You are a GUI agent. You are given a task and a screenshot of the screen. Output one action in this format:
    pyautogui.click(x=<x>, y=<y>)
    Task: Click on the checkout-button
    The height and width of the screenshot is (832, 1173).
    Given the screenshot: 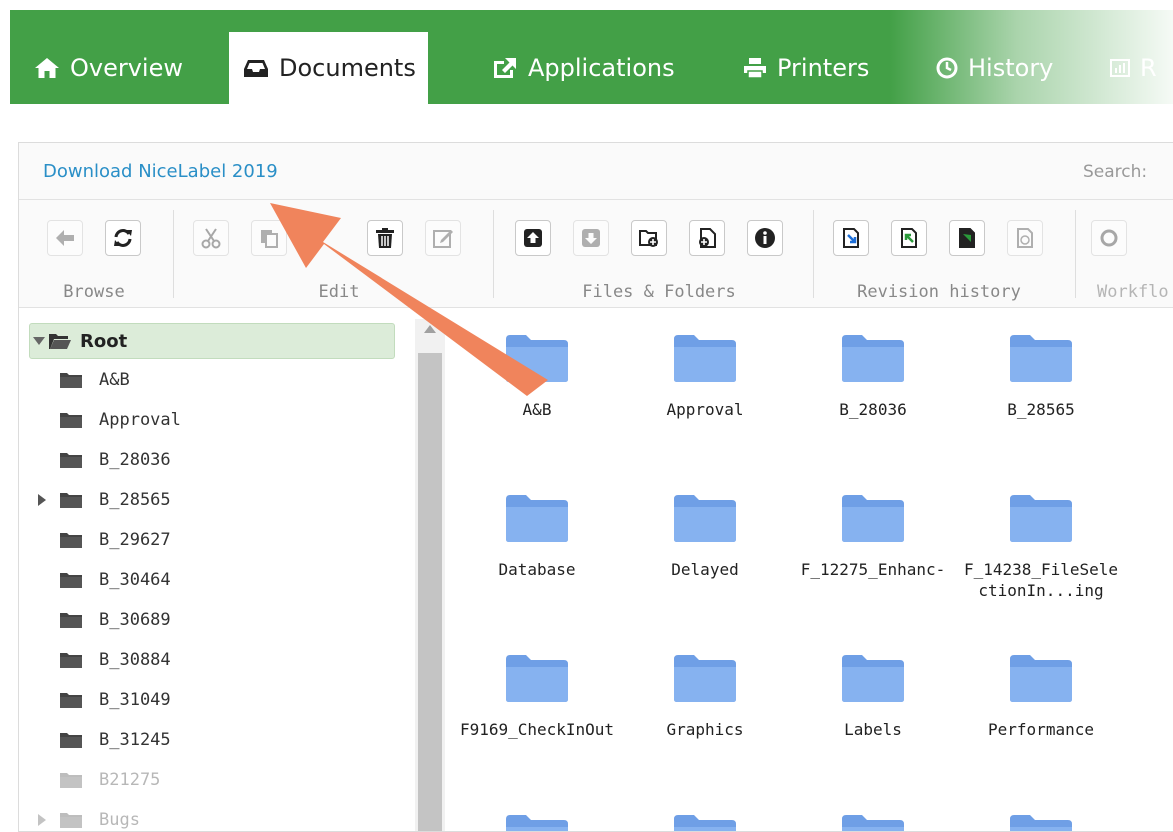 What is the action you would take?
    pyautogui.click(x=909, y=238)
    